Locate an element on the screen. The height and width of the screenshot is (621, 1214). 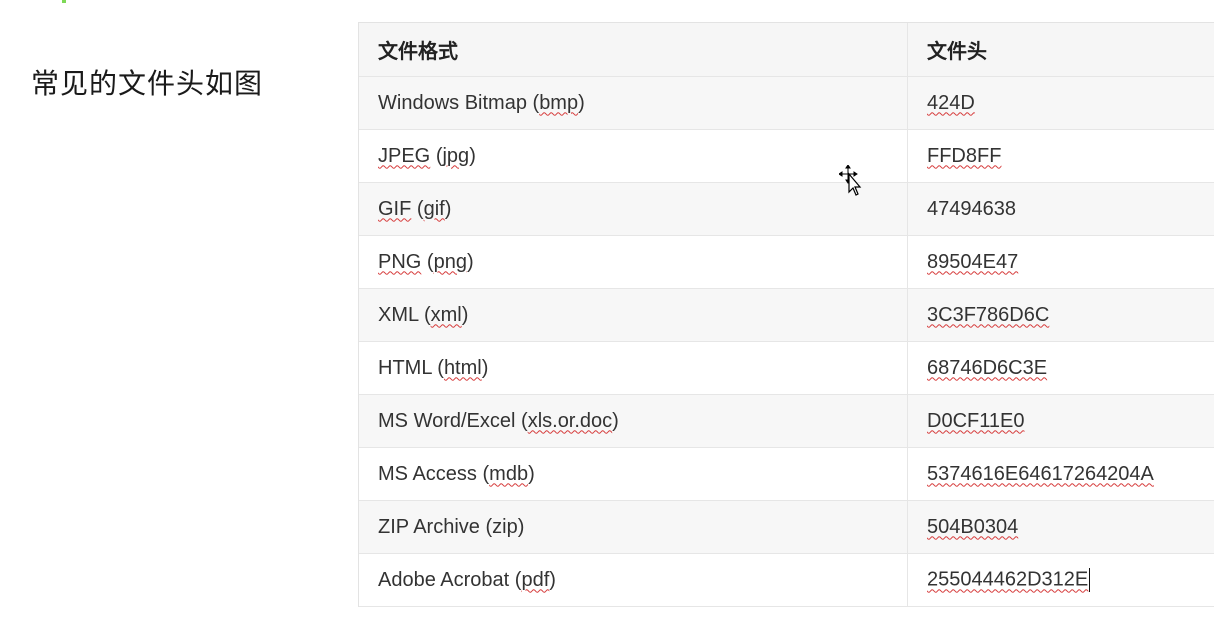
format-cell: Adobe Acrobat (pdf) is located at coordinates (633, 580).